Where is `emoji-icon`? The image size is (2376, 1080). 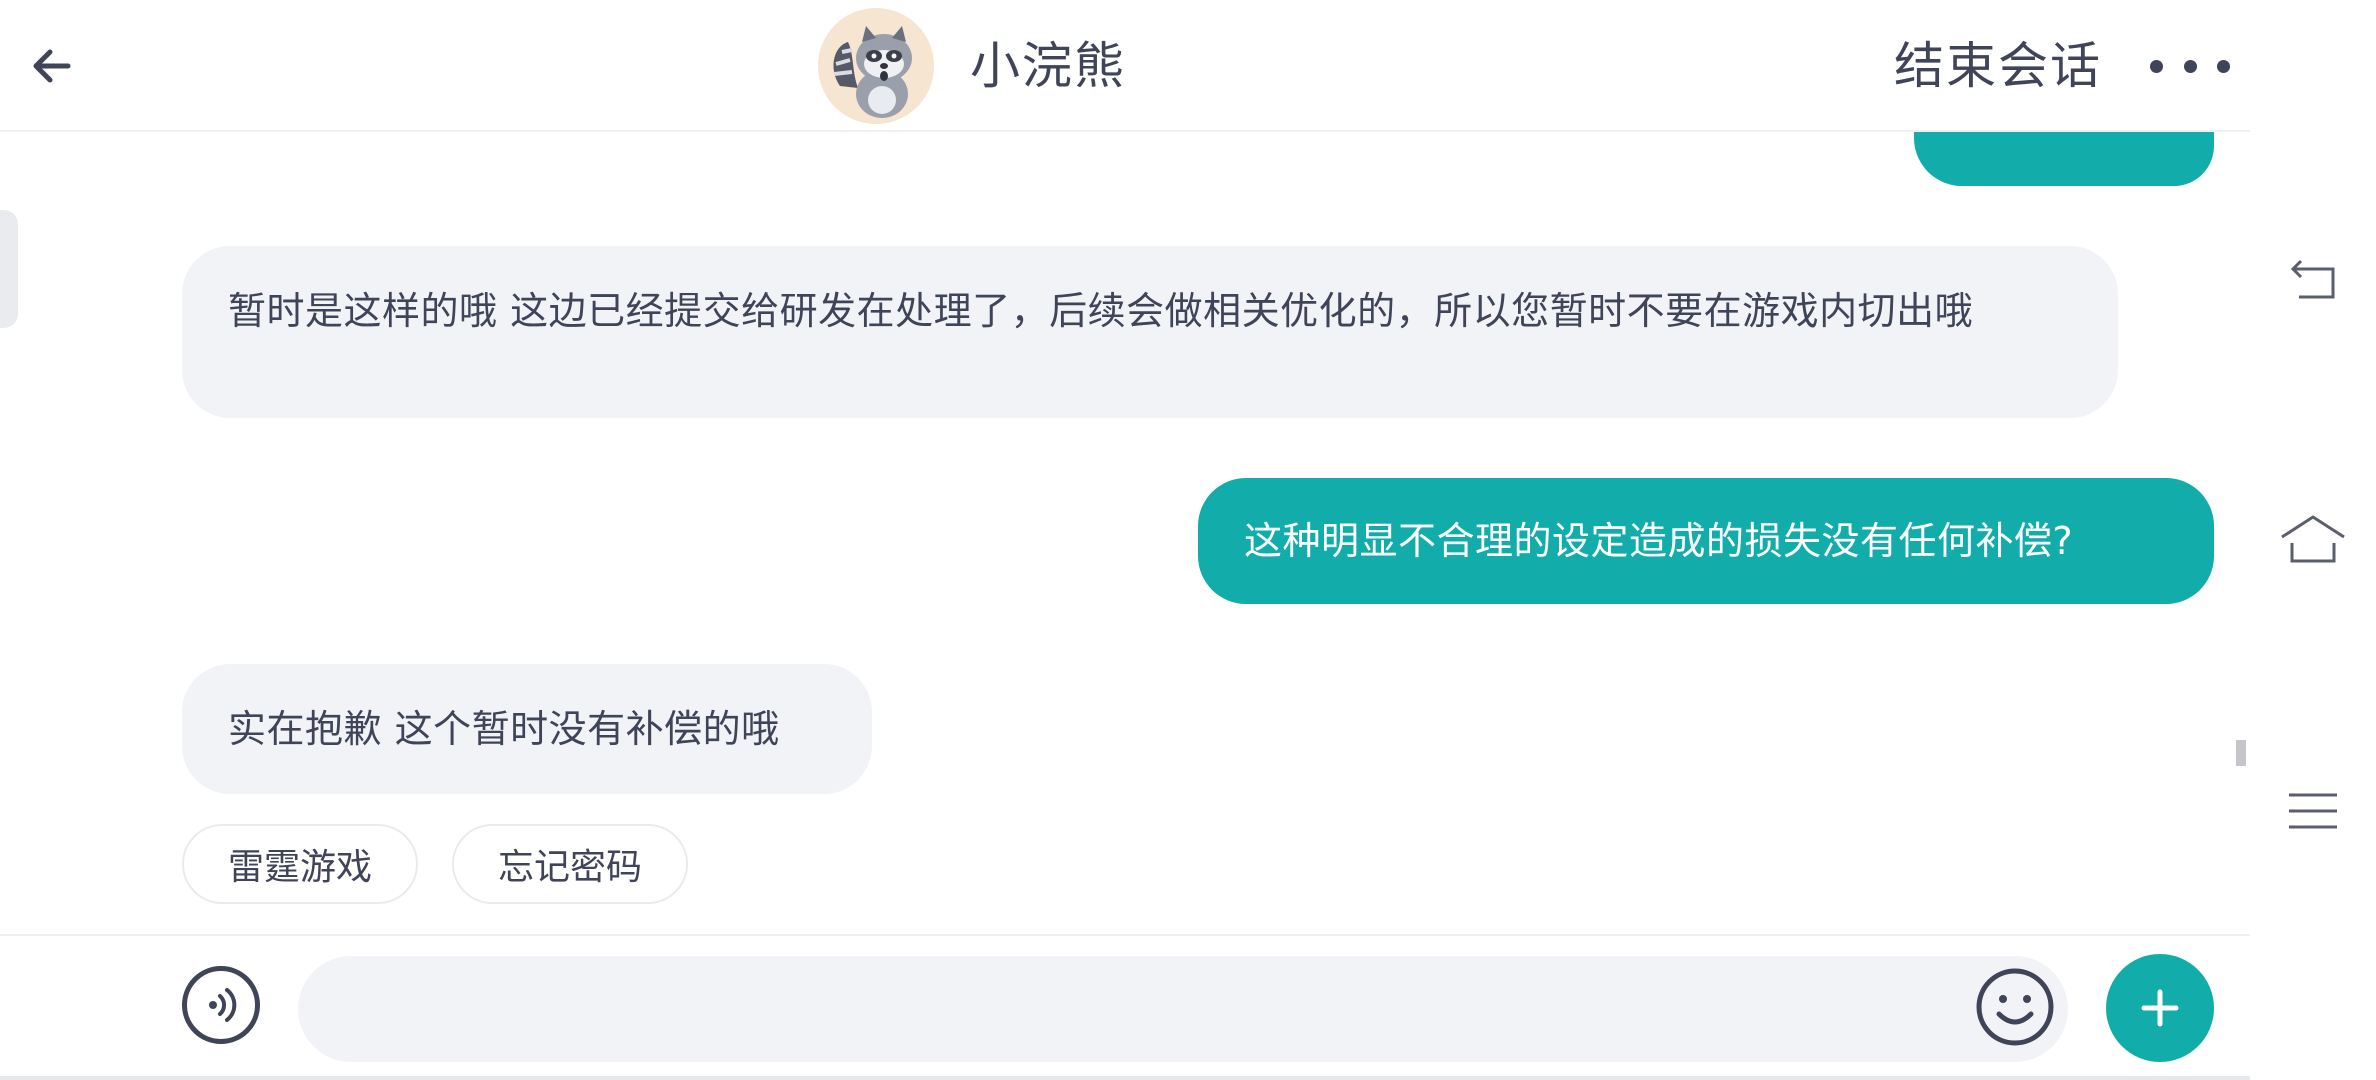
emoji-icon is located at coordinates (2015, 1007).